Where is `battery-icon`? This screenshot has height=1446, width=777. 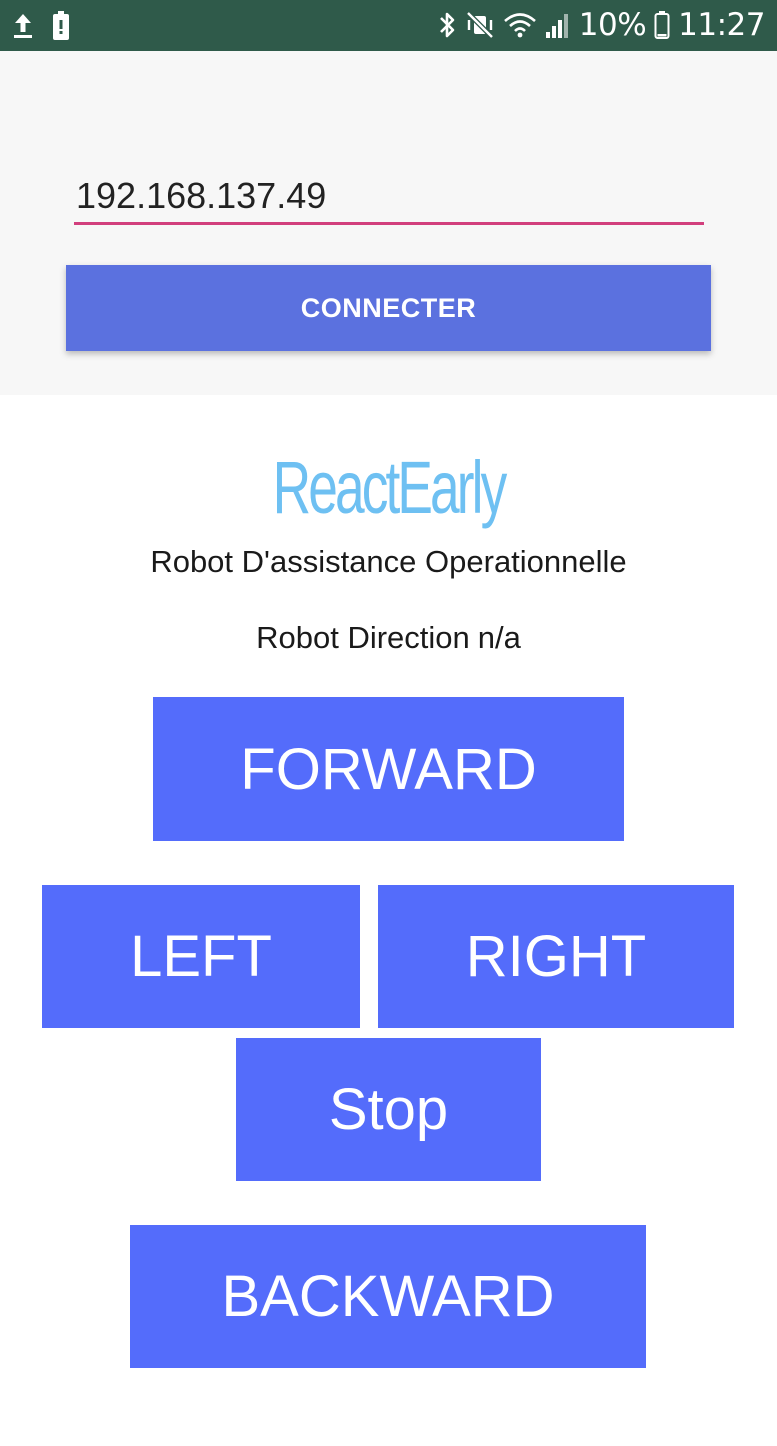
battery-icon is located at coordinates (61, 26).